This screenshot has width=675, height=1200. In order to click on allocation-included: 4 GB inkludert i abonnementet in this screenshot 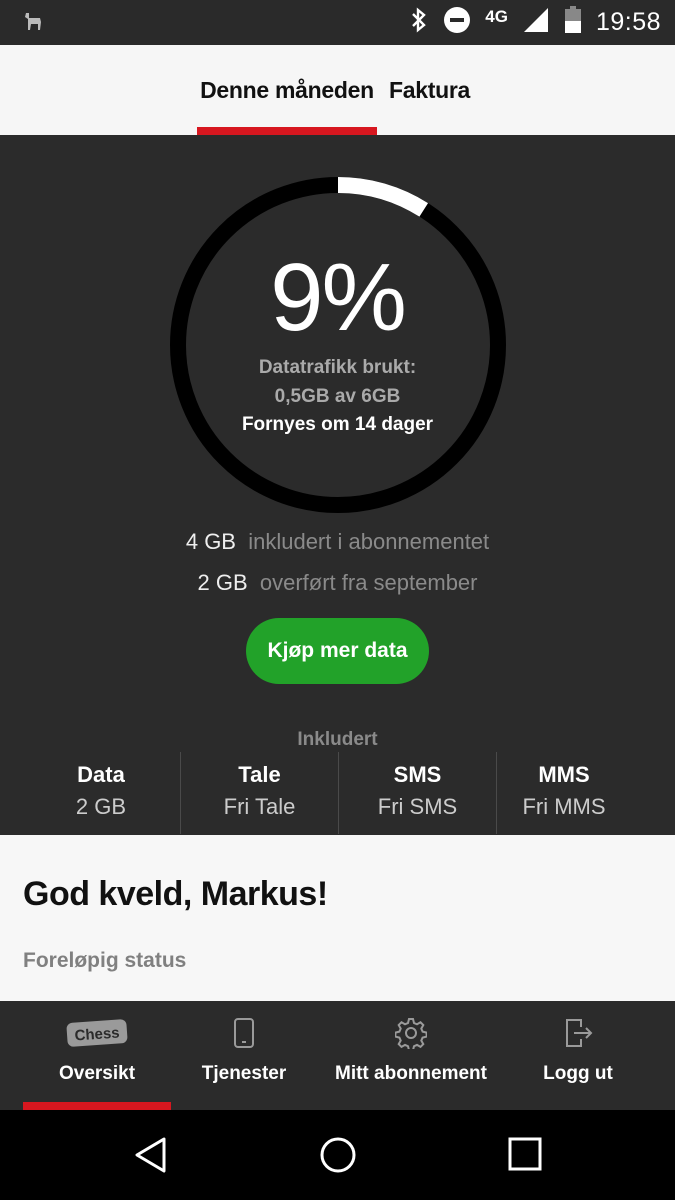, I will do `click(337, 542)`.